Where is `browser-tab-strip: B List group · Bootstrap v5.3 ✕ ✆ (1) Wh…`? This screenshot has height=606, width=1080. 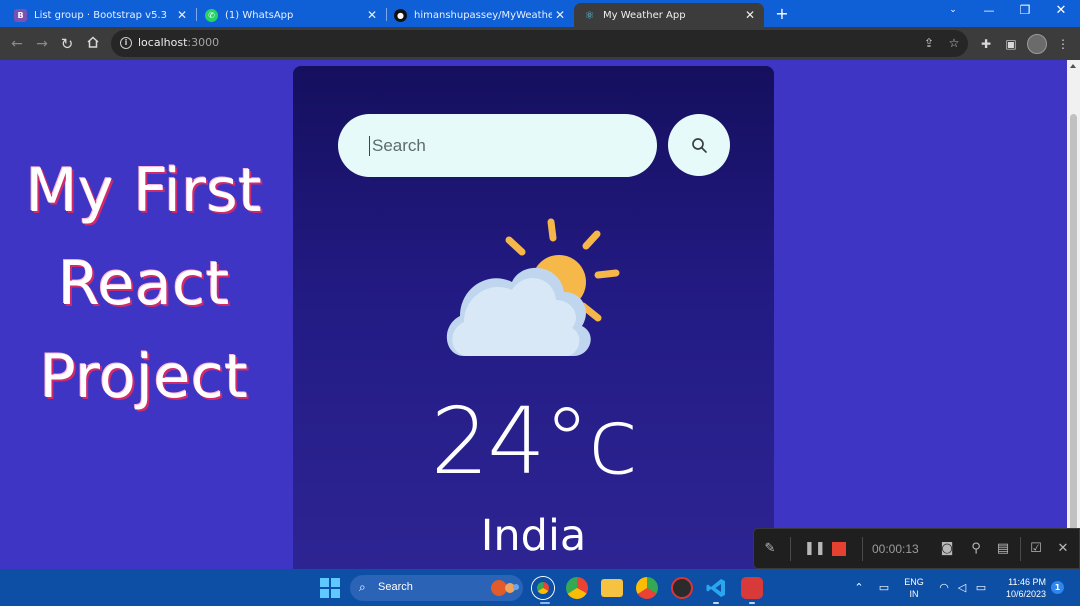 browser-tab-strip: B List group · Bootstrap v5.3 ✕ ✆ (1) Wh… is located at coordinates (540, 13).